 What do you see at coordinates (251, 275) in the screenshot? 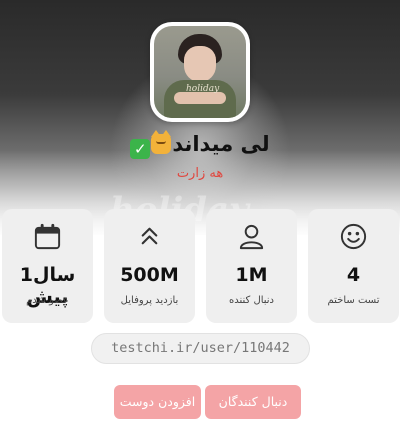
I see `stat-value: 1M` at bounding box center [251, 275].